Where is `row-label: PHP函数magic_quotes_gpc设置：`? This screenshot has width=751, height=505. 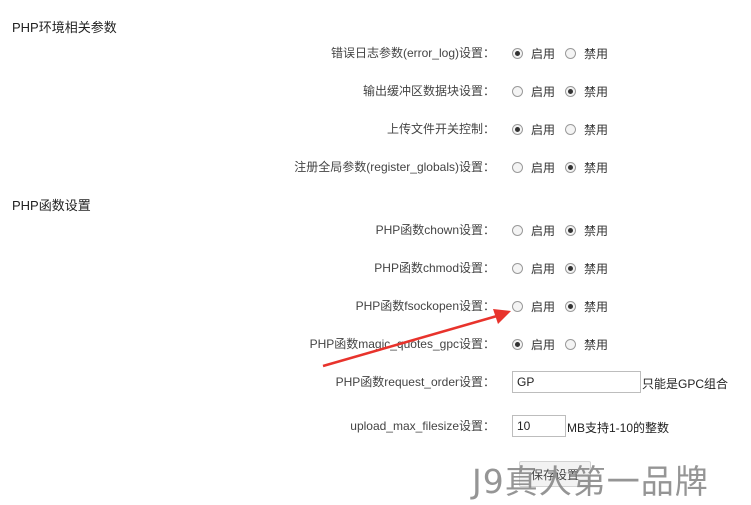
row-label: PHP函数magic_quotes_gpc设置： is located at coordinates (402, 344).